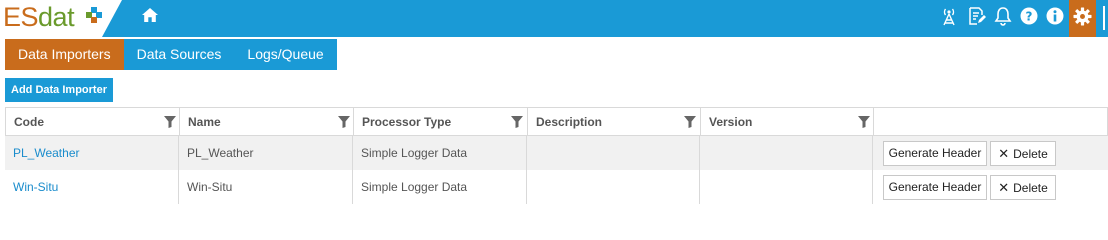 The height and width of the screenshot is (240, 1108). I want to click on logo-text: ESdat, so click(39, 17).